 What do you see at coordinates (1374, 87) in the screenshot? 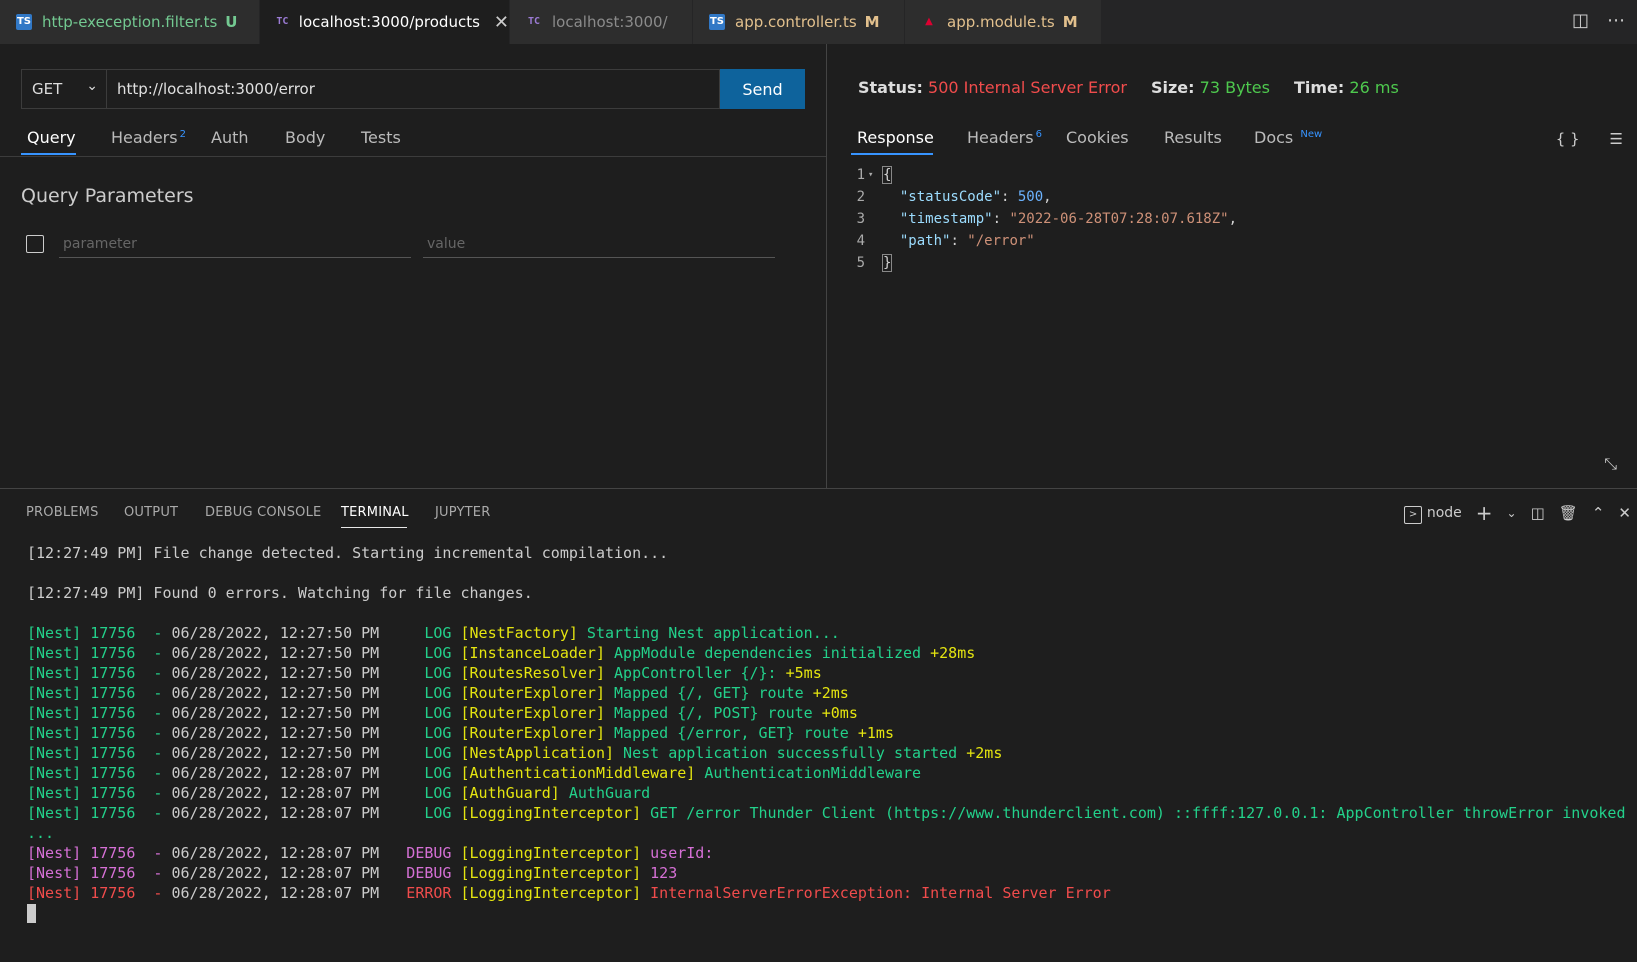
I see `time-value: 26 ms` at bounding box center [1374, 87].